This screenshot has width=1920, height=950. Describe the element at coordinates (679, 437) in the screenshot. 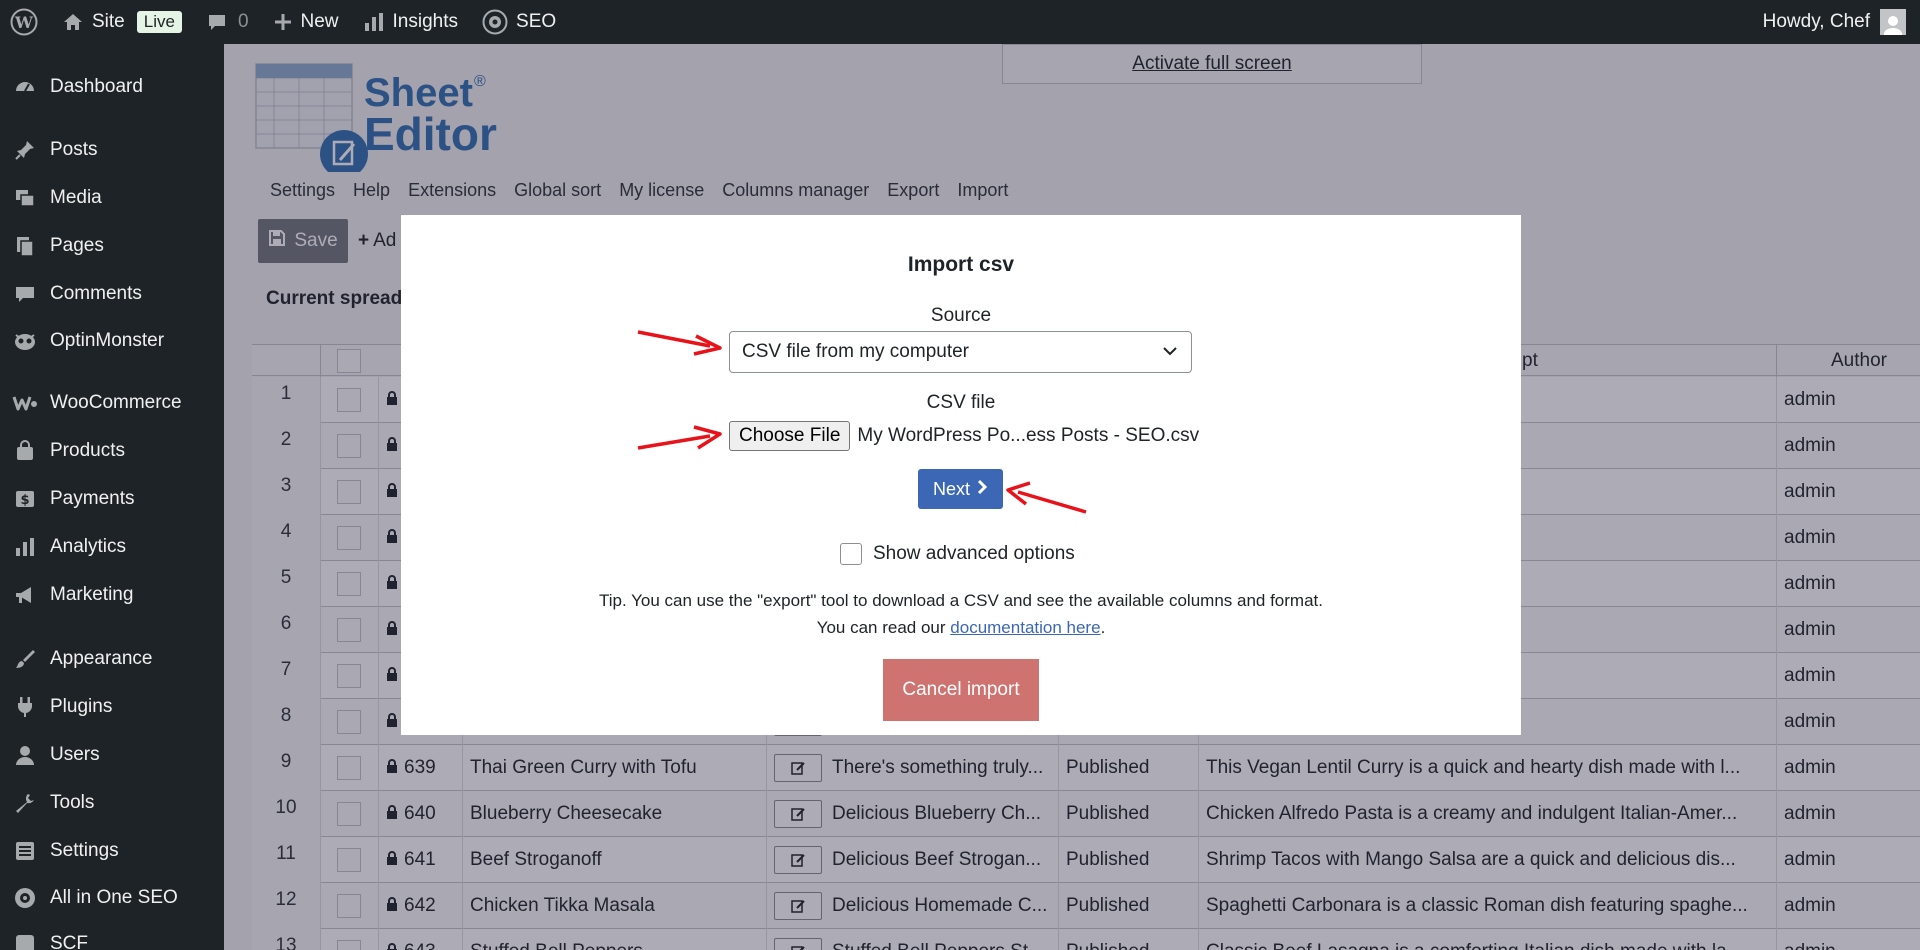

I see `annotation-arrow-file` at that location.